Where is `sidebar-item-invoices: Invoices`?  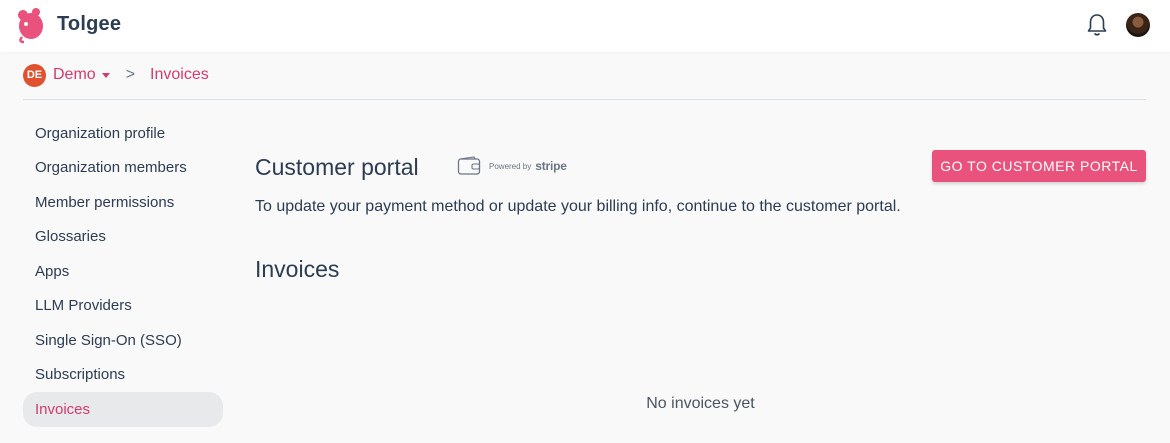 sidebar-item-invoices: Invoices is located at coordinates (123, 409).